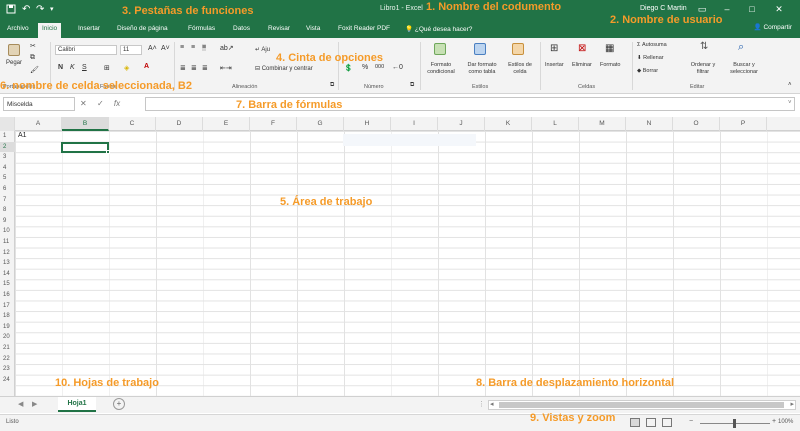 The image size is (800, 431). I want to click on row-header: 6, so click(7, 189).